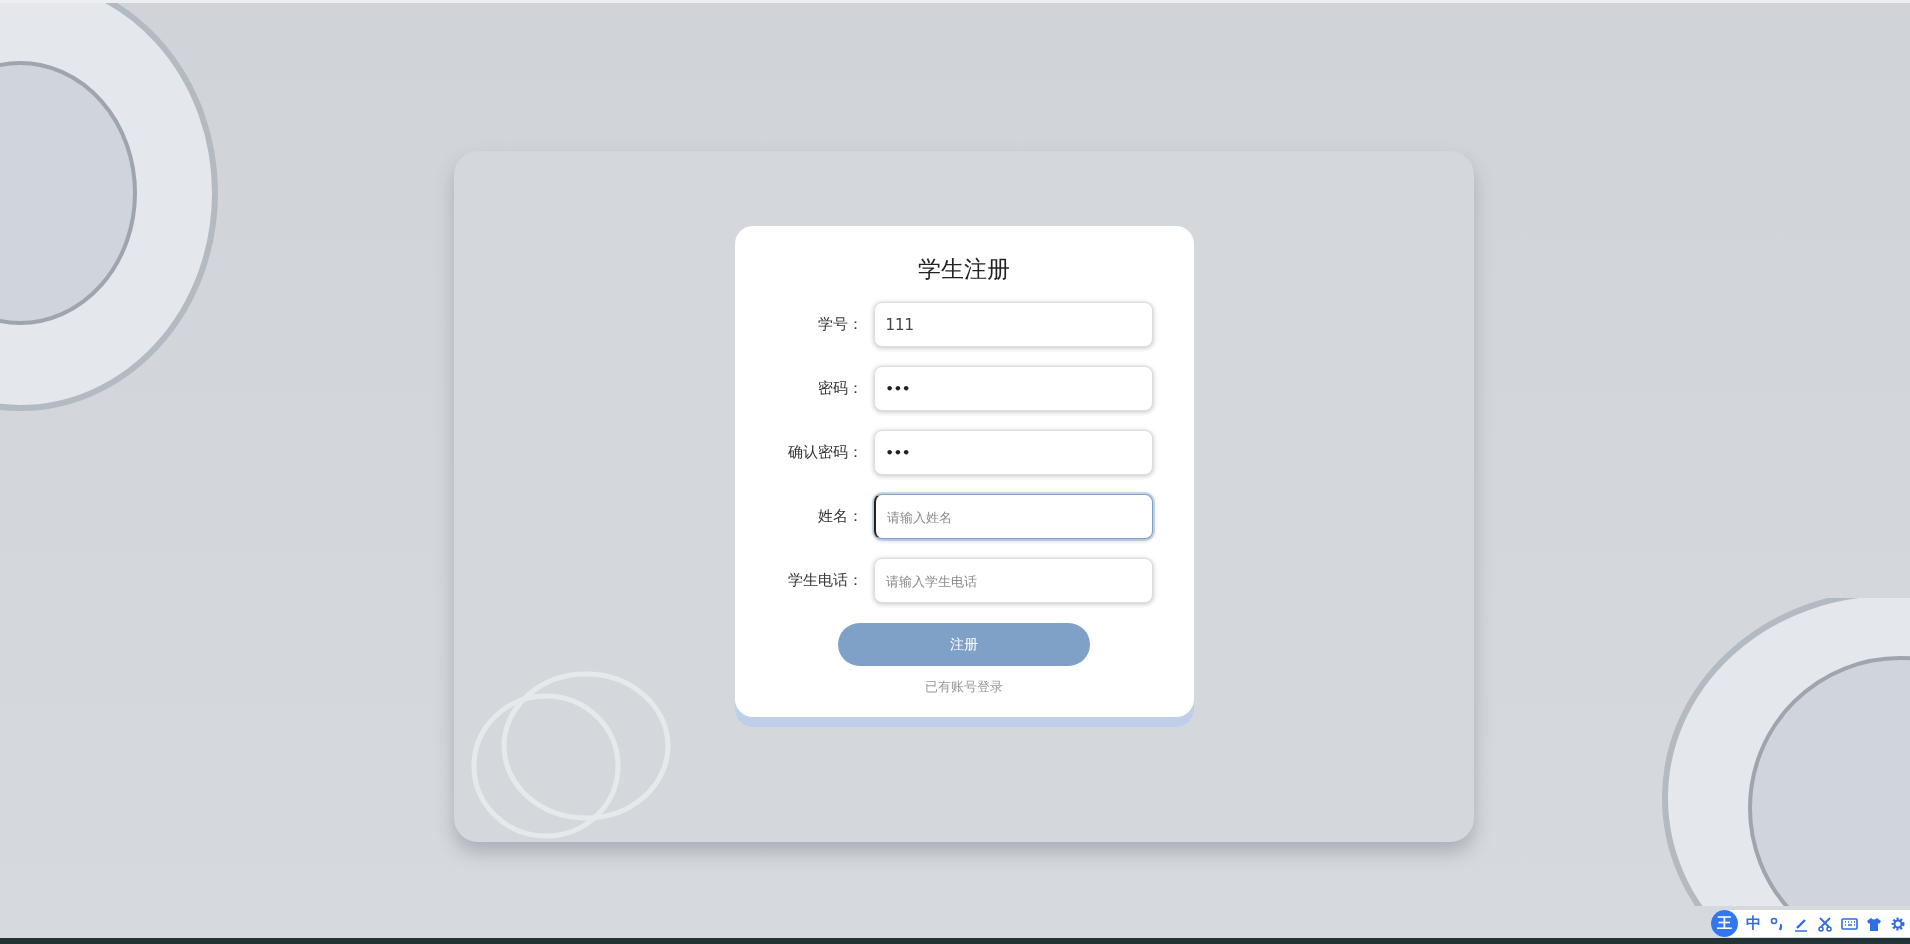 The image size is (1910, 944). I want to click on field-label: 学生电话：, so click(824, 580).